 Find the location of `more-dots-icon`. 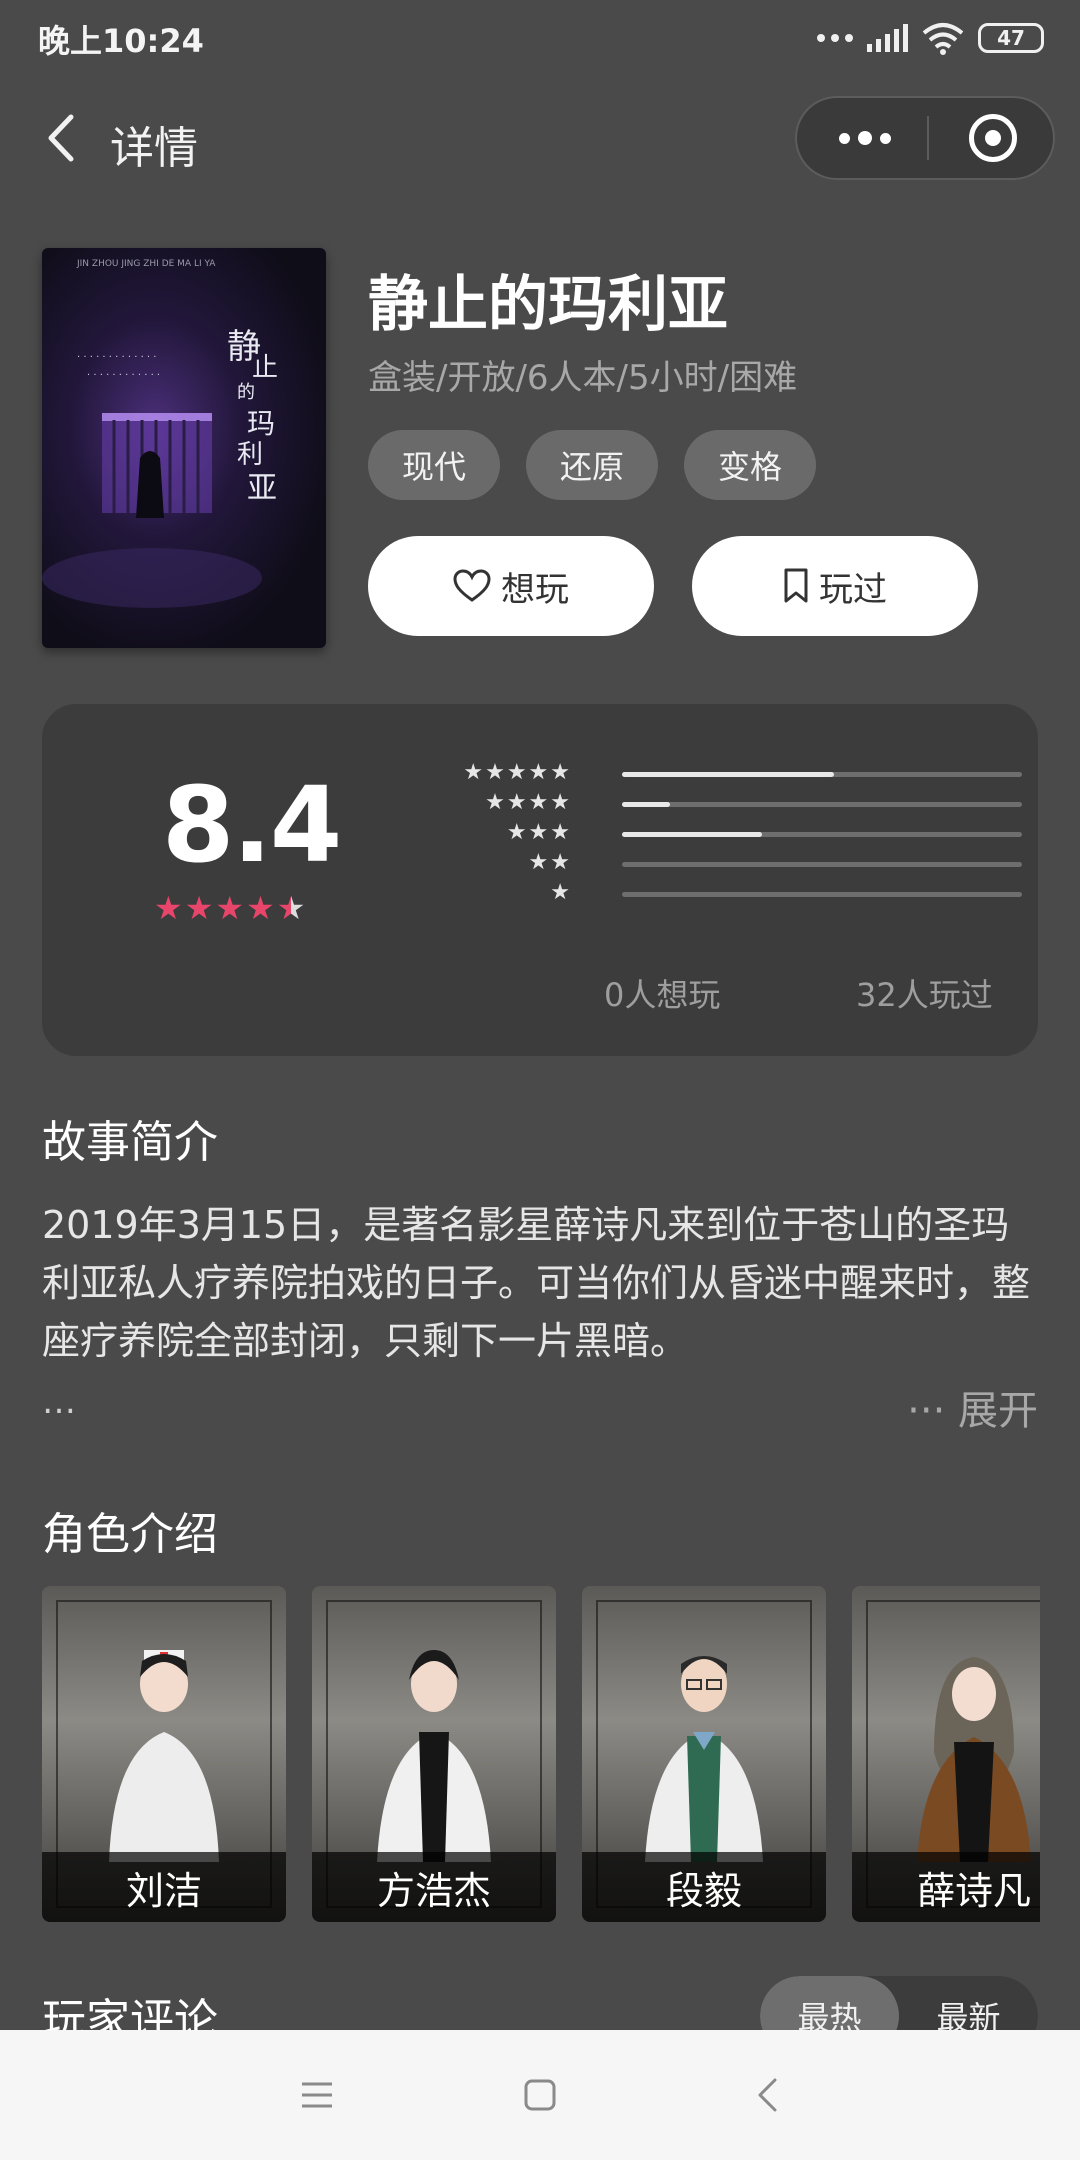

more-dots-icon is located at coordinates (835, 38).